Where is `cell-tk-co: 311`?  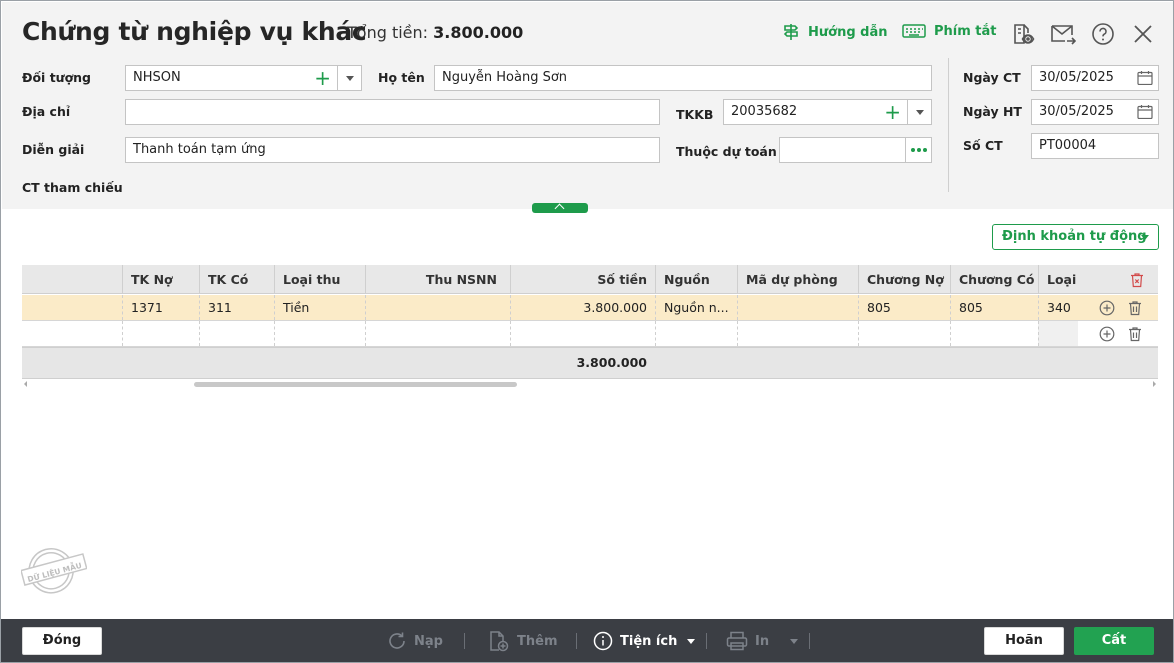
cell-tk-co: 311 is located at coordinates (236, 307).